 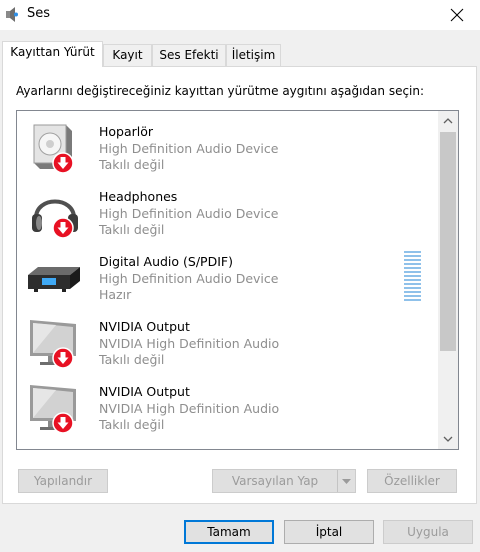 I want to click on close-icon, so click(x=457, y=15).